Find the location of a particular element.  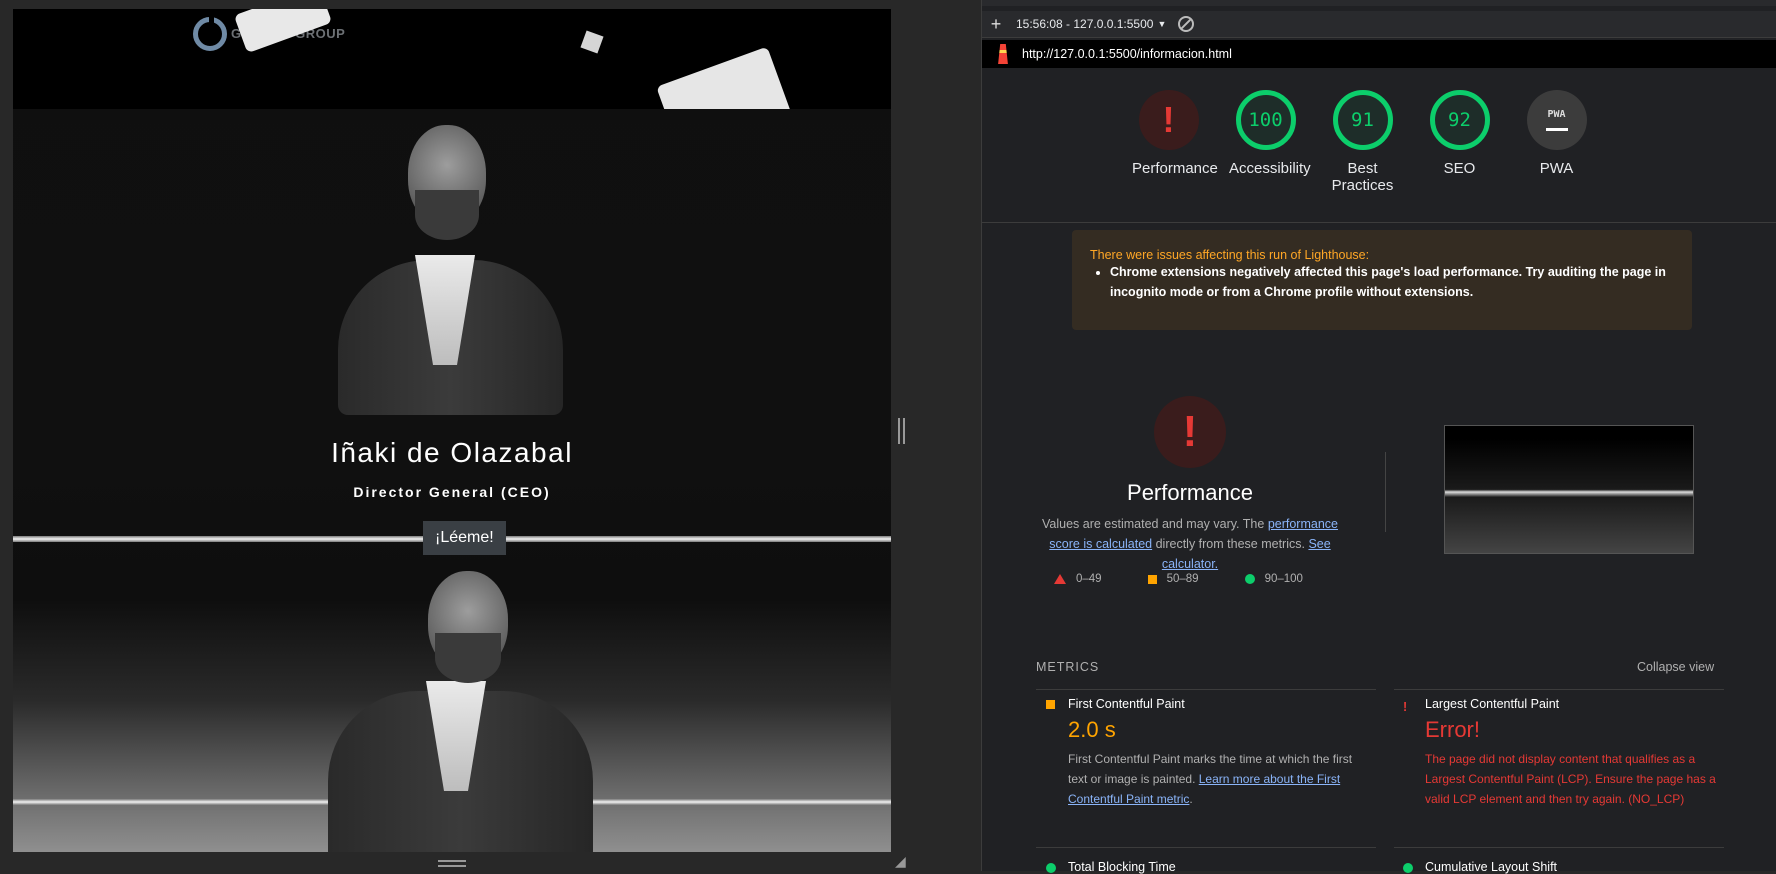

gauge-performance: ! Performance is located at coordinates (1175, 142).